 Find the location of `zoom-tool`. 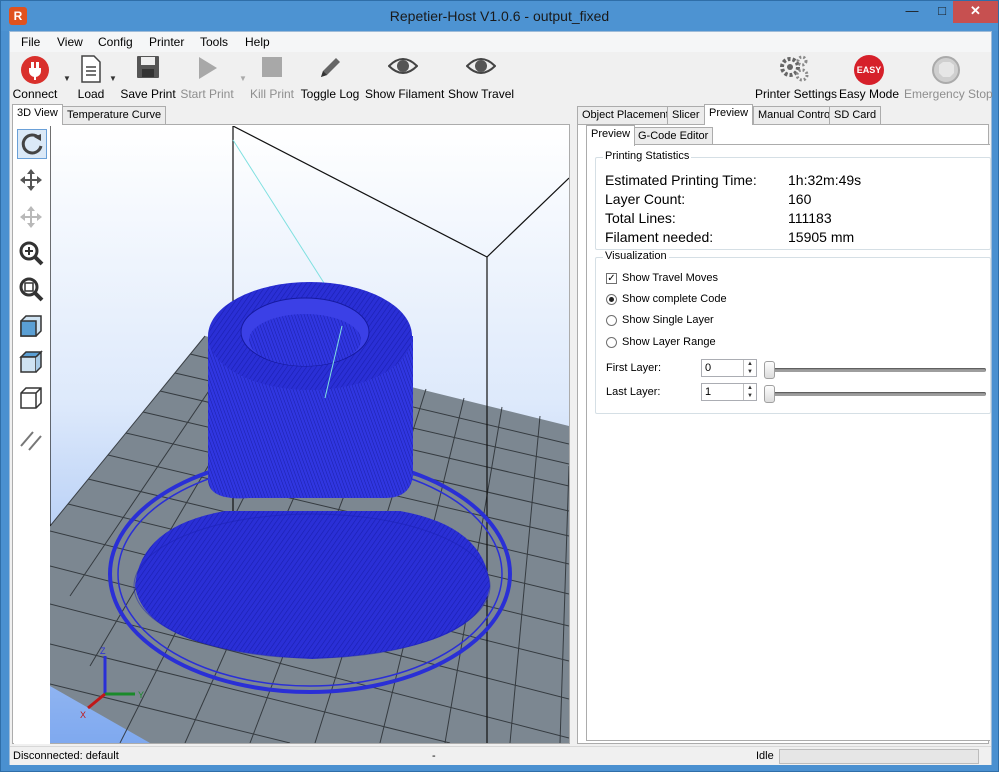

zoom-tool is located at coordinates (32, 254).